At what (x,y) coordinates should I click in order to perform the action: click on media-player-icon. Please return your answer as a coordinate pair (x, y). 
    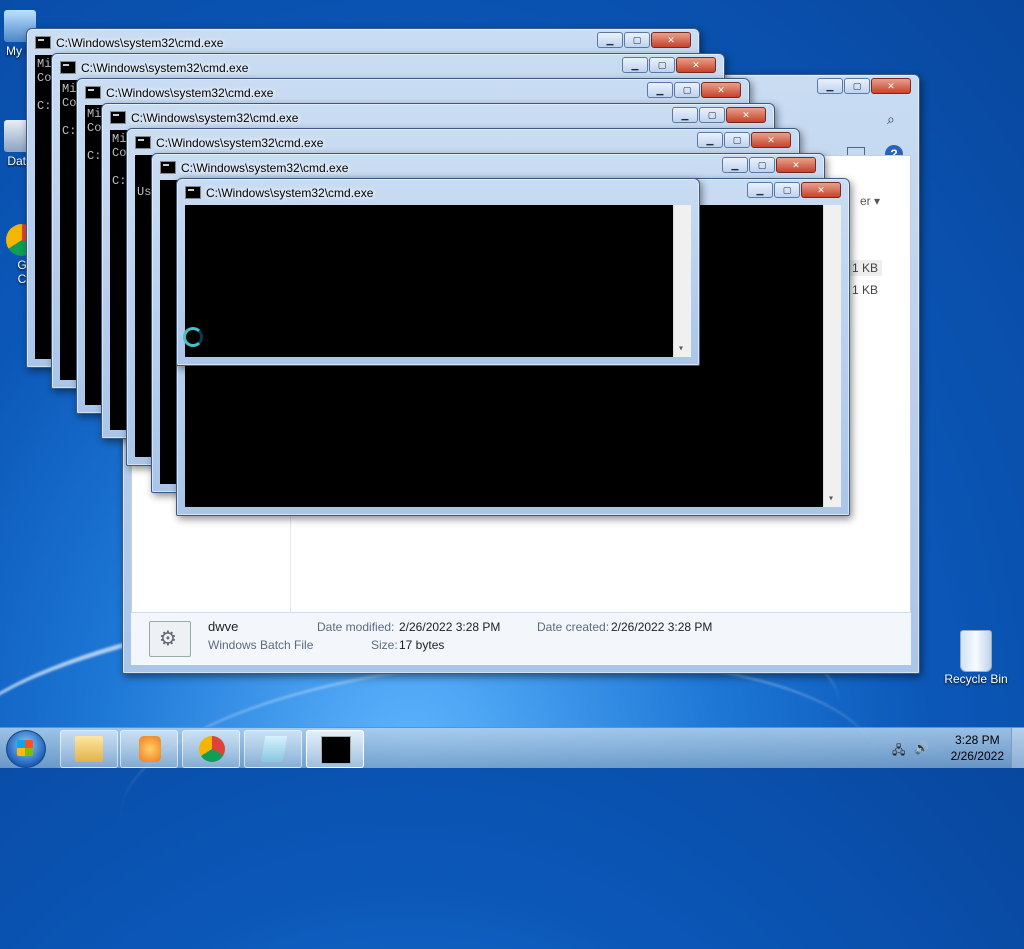
    Looking at the image, I should click on (150, 749).